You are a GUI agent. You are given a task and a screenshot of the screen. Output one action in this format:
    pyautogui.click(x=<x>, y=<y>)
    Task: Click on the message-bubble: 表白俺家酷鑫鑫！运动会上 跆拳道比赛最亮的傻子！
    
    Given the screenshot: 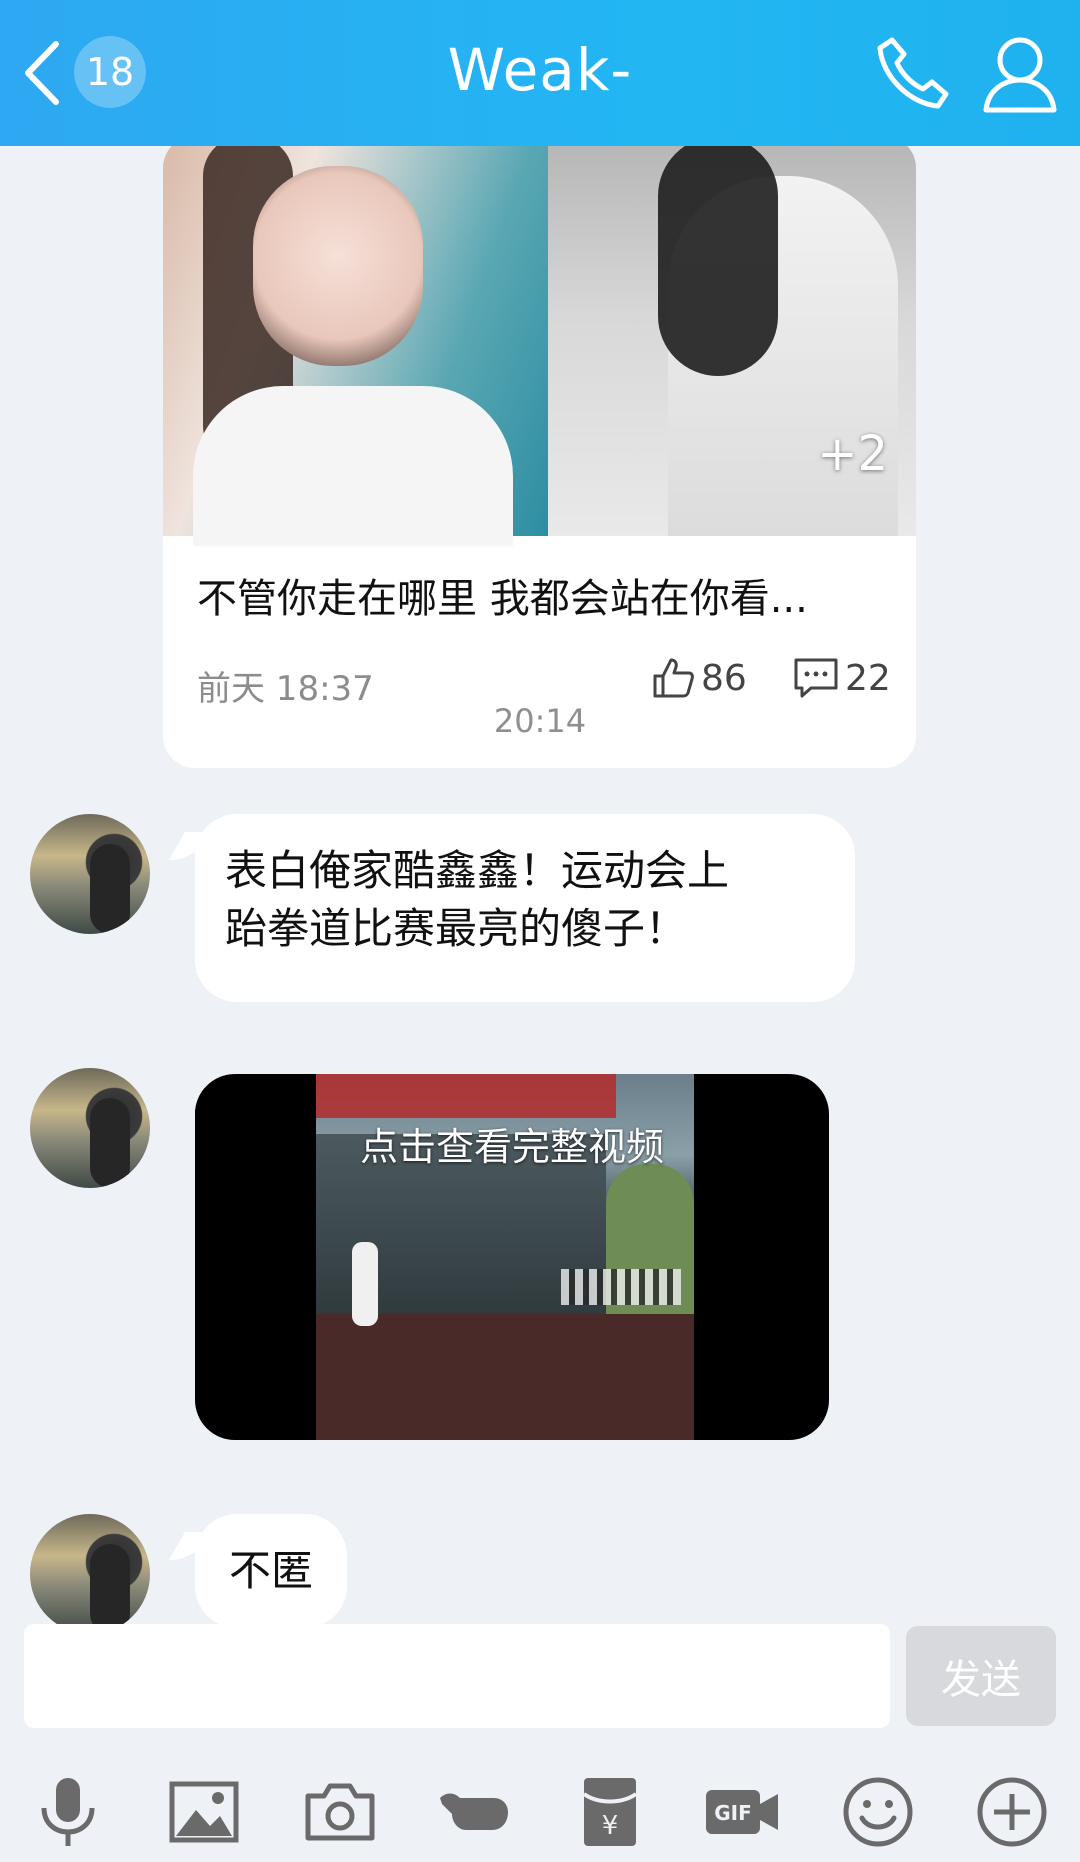 What is the action you would take?
    pyautogui.click(x=525, y=908)
    